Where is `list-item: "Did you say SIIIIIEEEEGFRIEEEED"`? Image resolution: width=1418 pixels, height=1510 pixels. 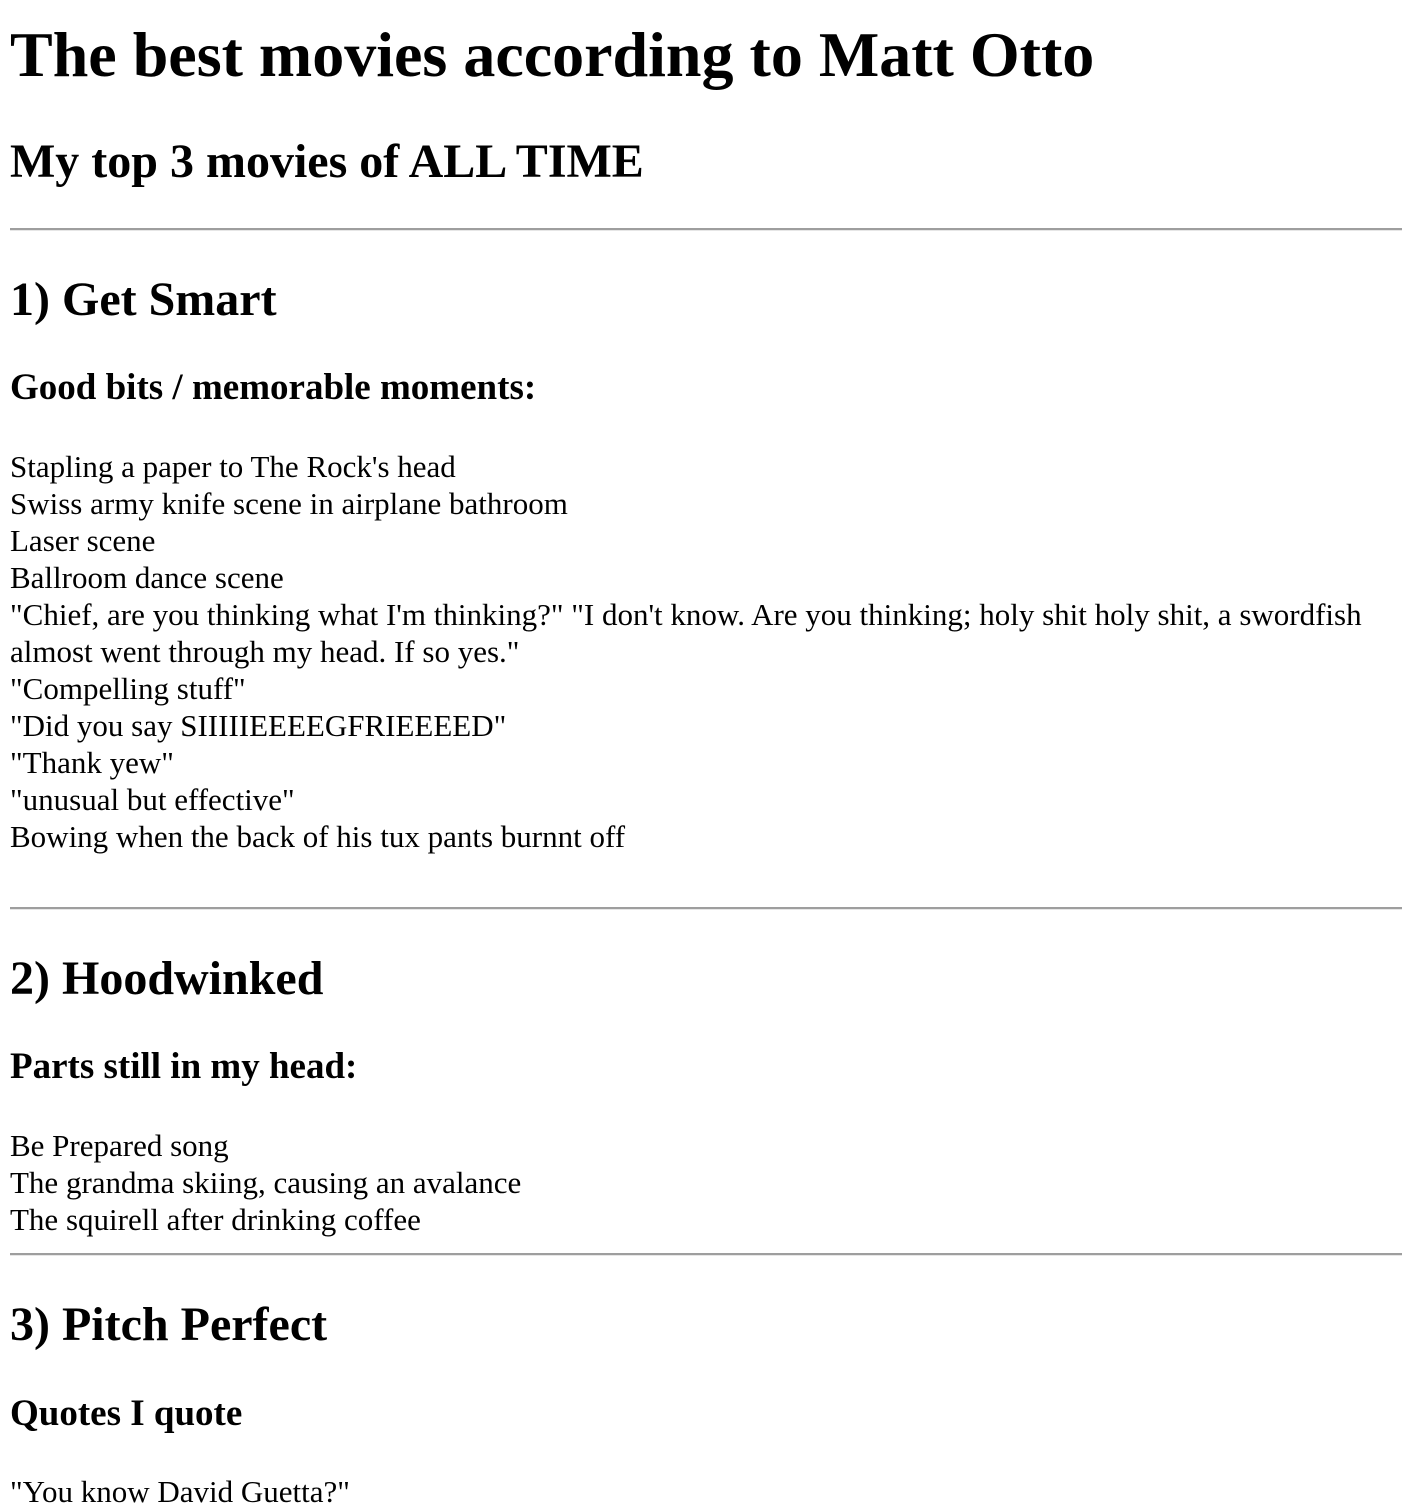
list-item: "Did you say SIIIIIEEEEGFRIEEEED" is located at coordinates (258, 725).